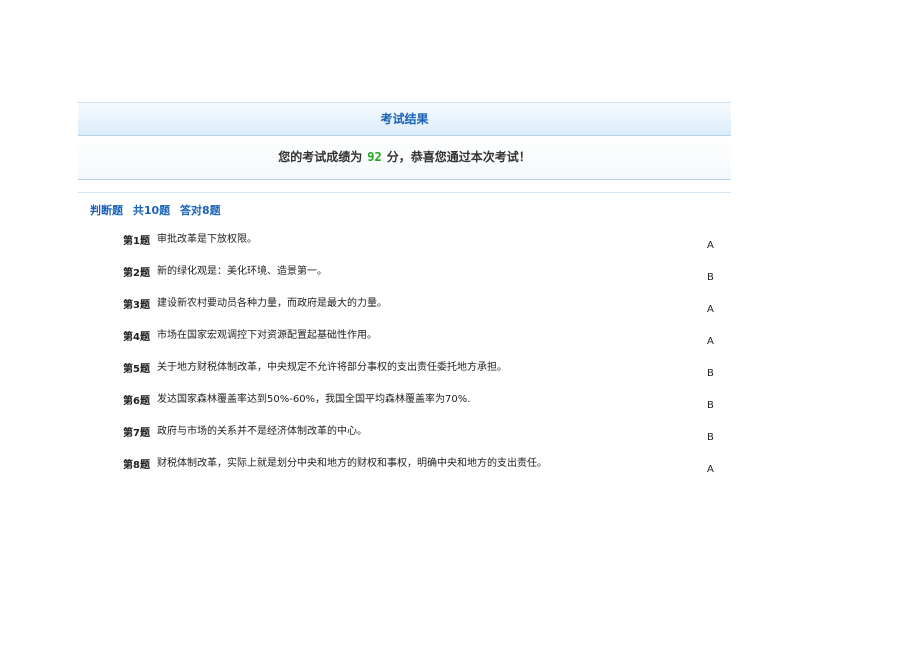 This screenshot has width=920, height=651. I want to click on divider, so click(404, 192).